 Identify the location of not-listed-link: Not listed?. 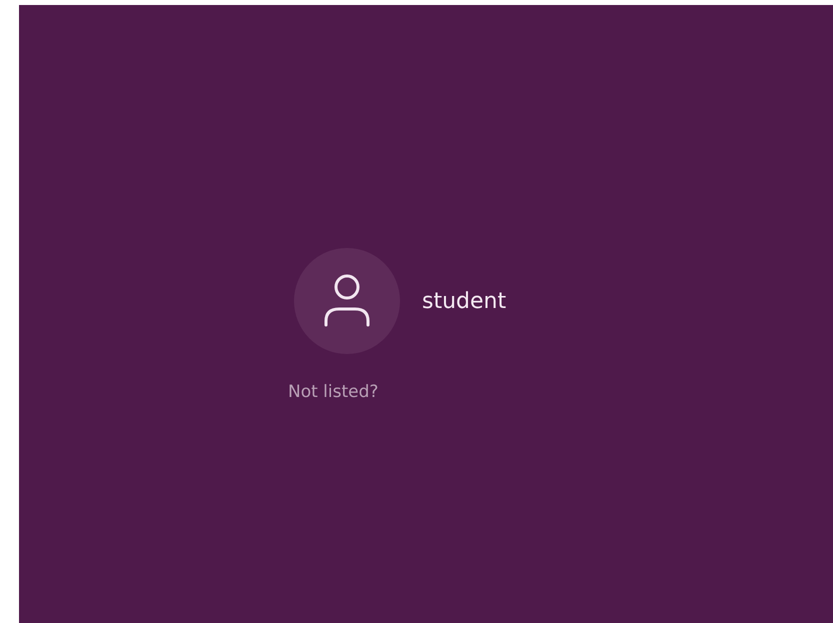
(333, 392).